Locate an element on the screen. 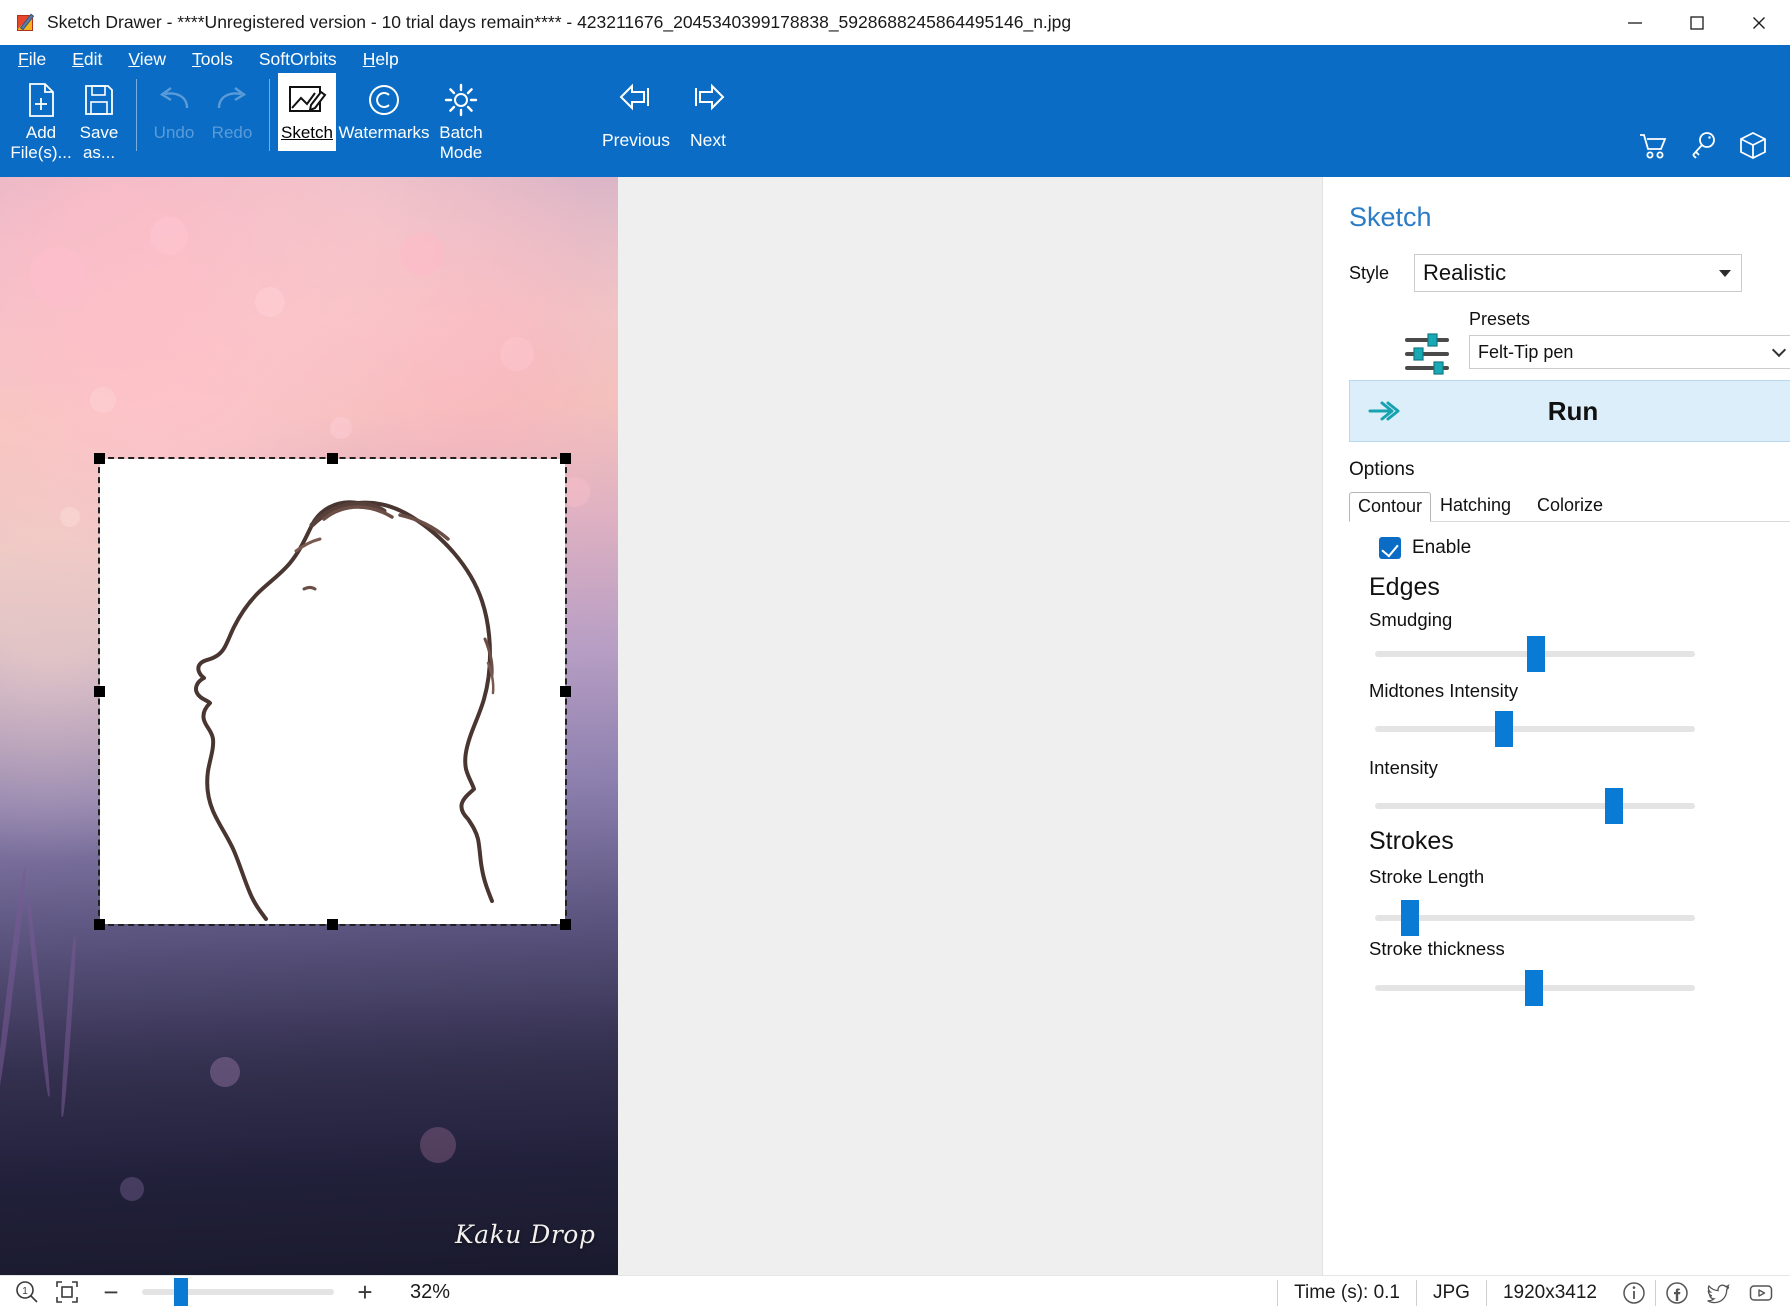 Image resolution: width=1790 pixels, height=1308 pixels. zoom-actual-size-icon: 1 is located at coordinates (27, 1292).